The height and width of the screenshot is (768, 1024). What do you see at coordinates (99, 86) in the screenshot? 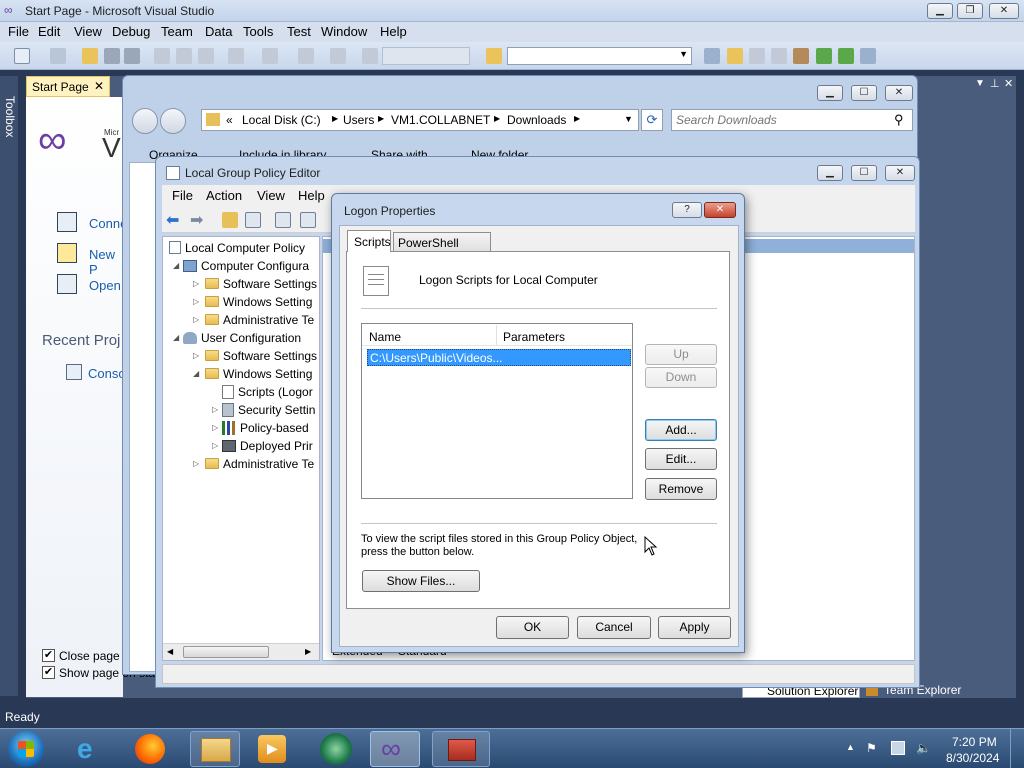
I see `tab-close-icon: ✕` at bounding box center [99, 86].